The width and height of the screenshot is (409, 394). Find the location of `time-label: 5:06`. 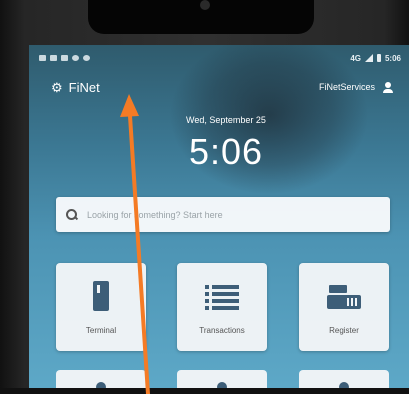

time-label: 5:06 is located at coordinates (226, 151).